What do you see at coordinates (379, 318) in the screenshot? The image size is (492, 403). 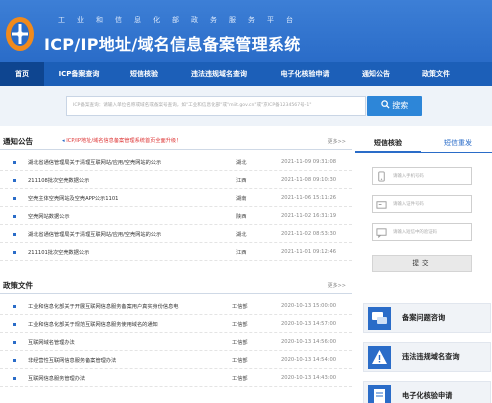 I see `chat-icon` at bounding box center [379, 318].